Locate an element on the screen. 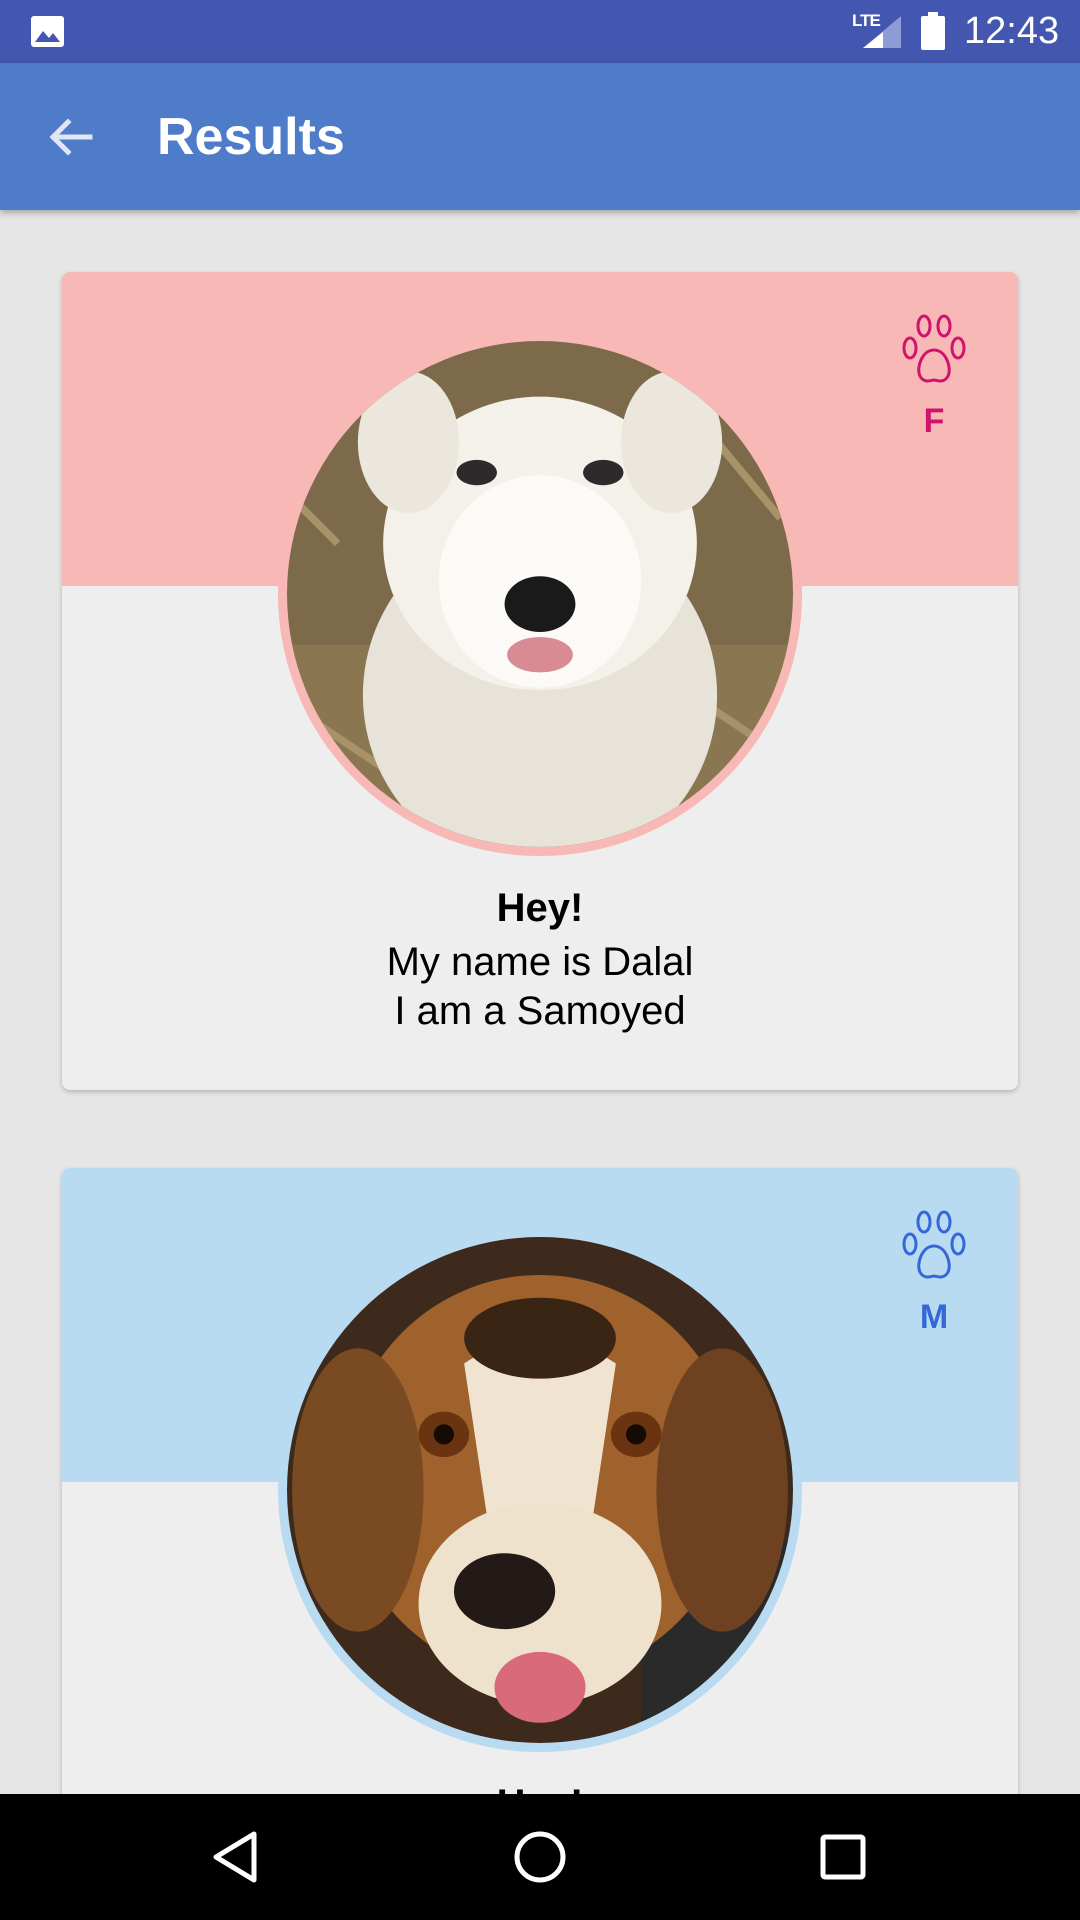  gender-indicator: F is located at coordinates (934, 376).